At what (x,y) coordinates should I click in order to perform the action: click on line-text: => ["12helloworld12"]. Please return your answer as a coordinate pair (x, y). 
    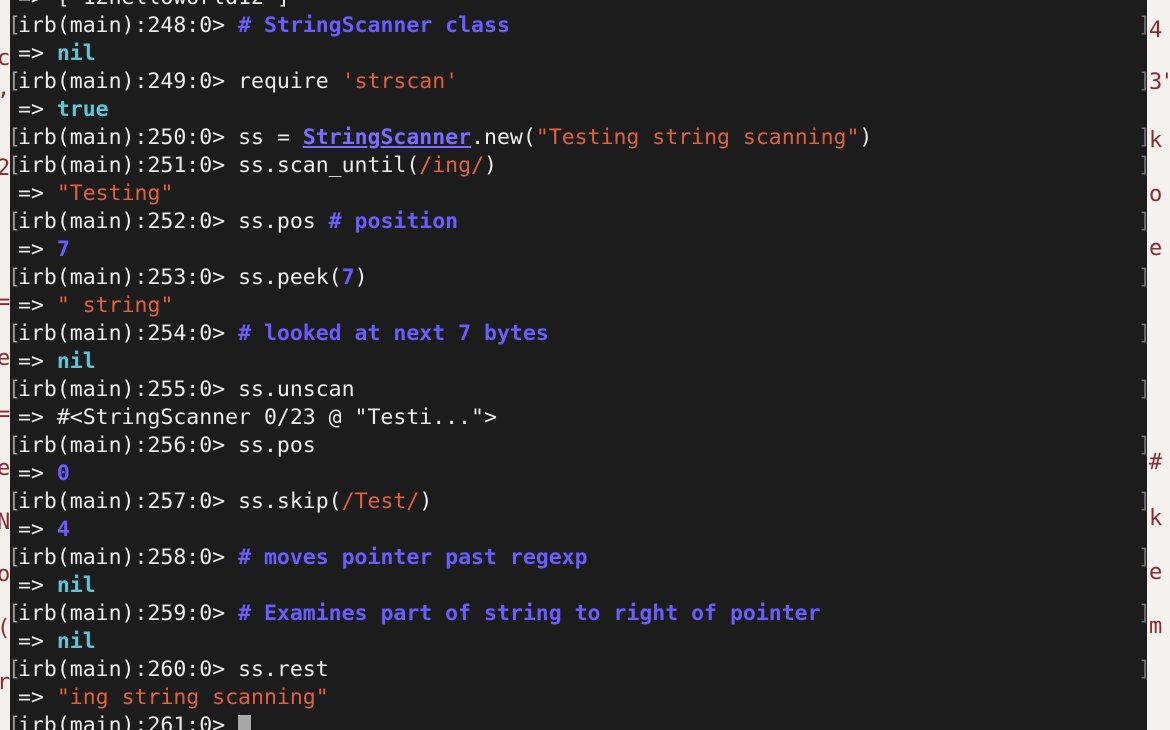
    Looking at the image, I should click on (154, 6).